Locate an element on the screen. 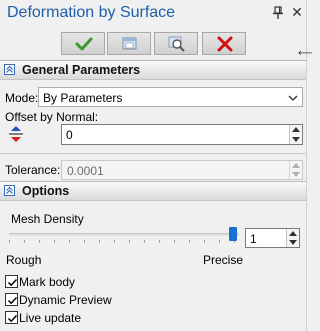  divider is located at coordinates (153, 153).